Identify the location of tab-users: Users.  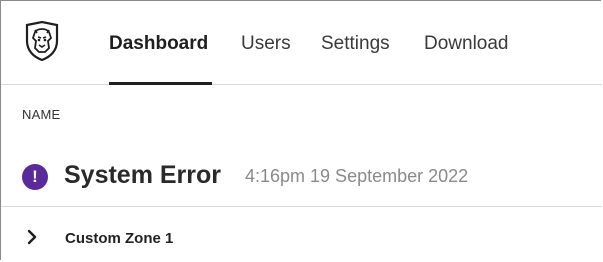
(266, 44).